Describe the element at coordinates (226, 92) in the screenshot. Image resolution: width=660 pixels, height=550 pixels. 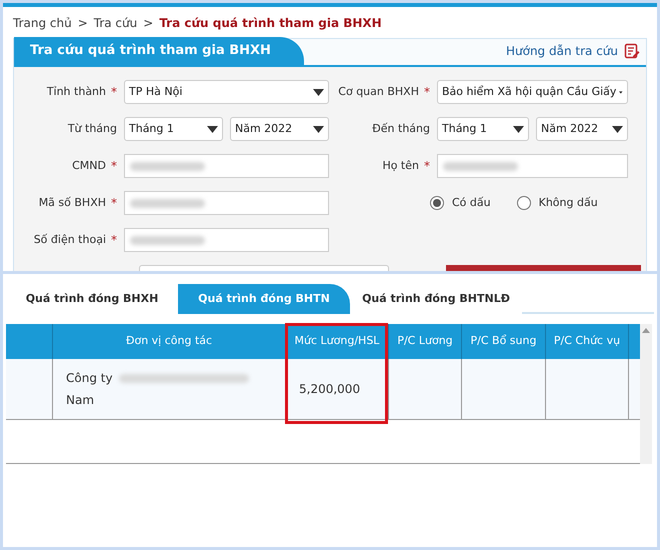
I see `dropdown: TP Hà Nội` at that location.